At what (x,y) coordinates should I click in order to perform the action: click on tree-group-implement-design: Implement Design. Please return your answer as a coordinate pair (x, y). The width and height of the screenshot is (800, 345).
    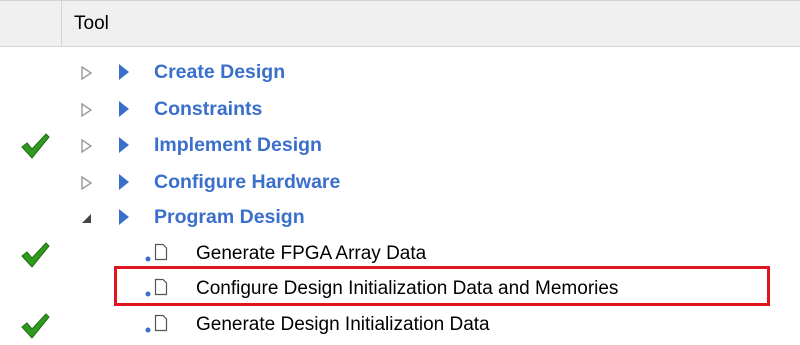
    Looking at the image, I should click on (400, 146).